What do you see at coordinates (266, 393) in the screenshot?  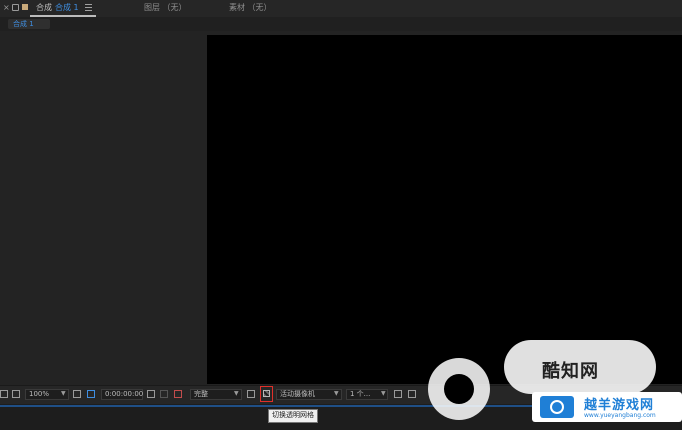 I see `transparency-grid-icon` at bounding box center [266, 393].